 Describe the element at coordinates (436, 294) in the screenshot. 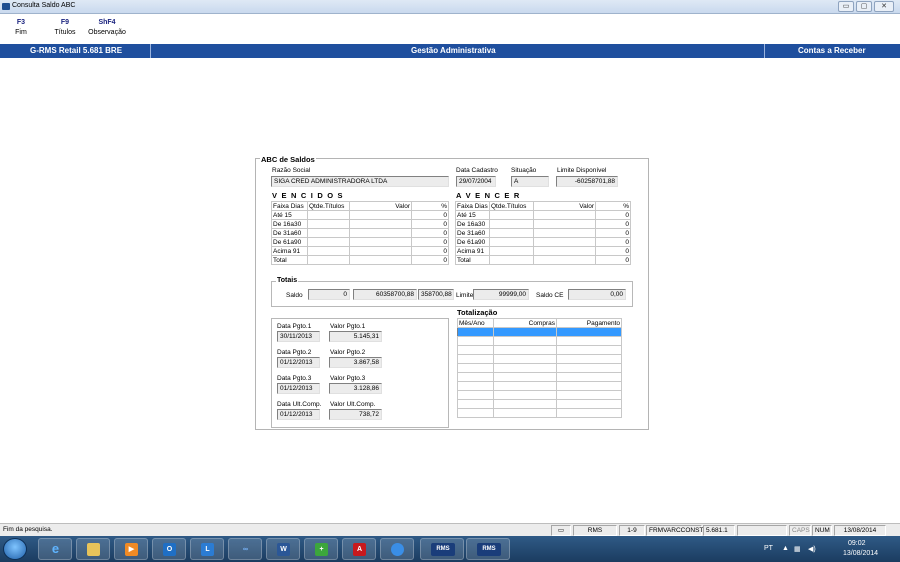

I see `saldo-field-3: 358700,88` at that location.